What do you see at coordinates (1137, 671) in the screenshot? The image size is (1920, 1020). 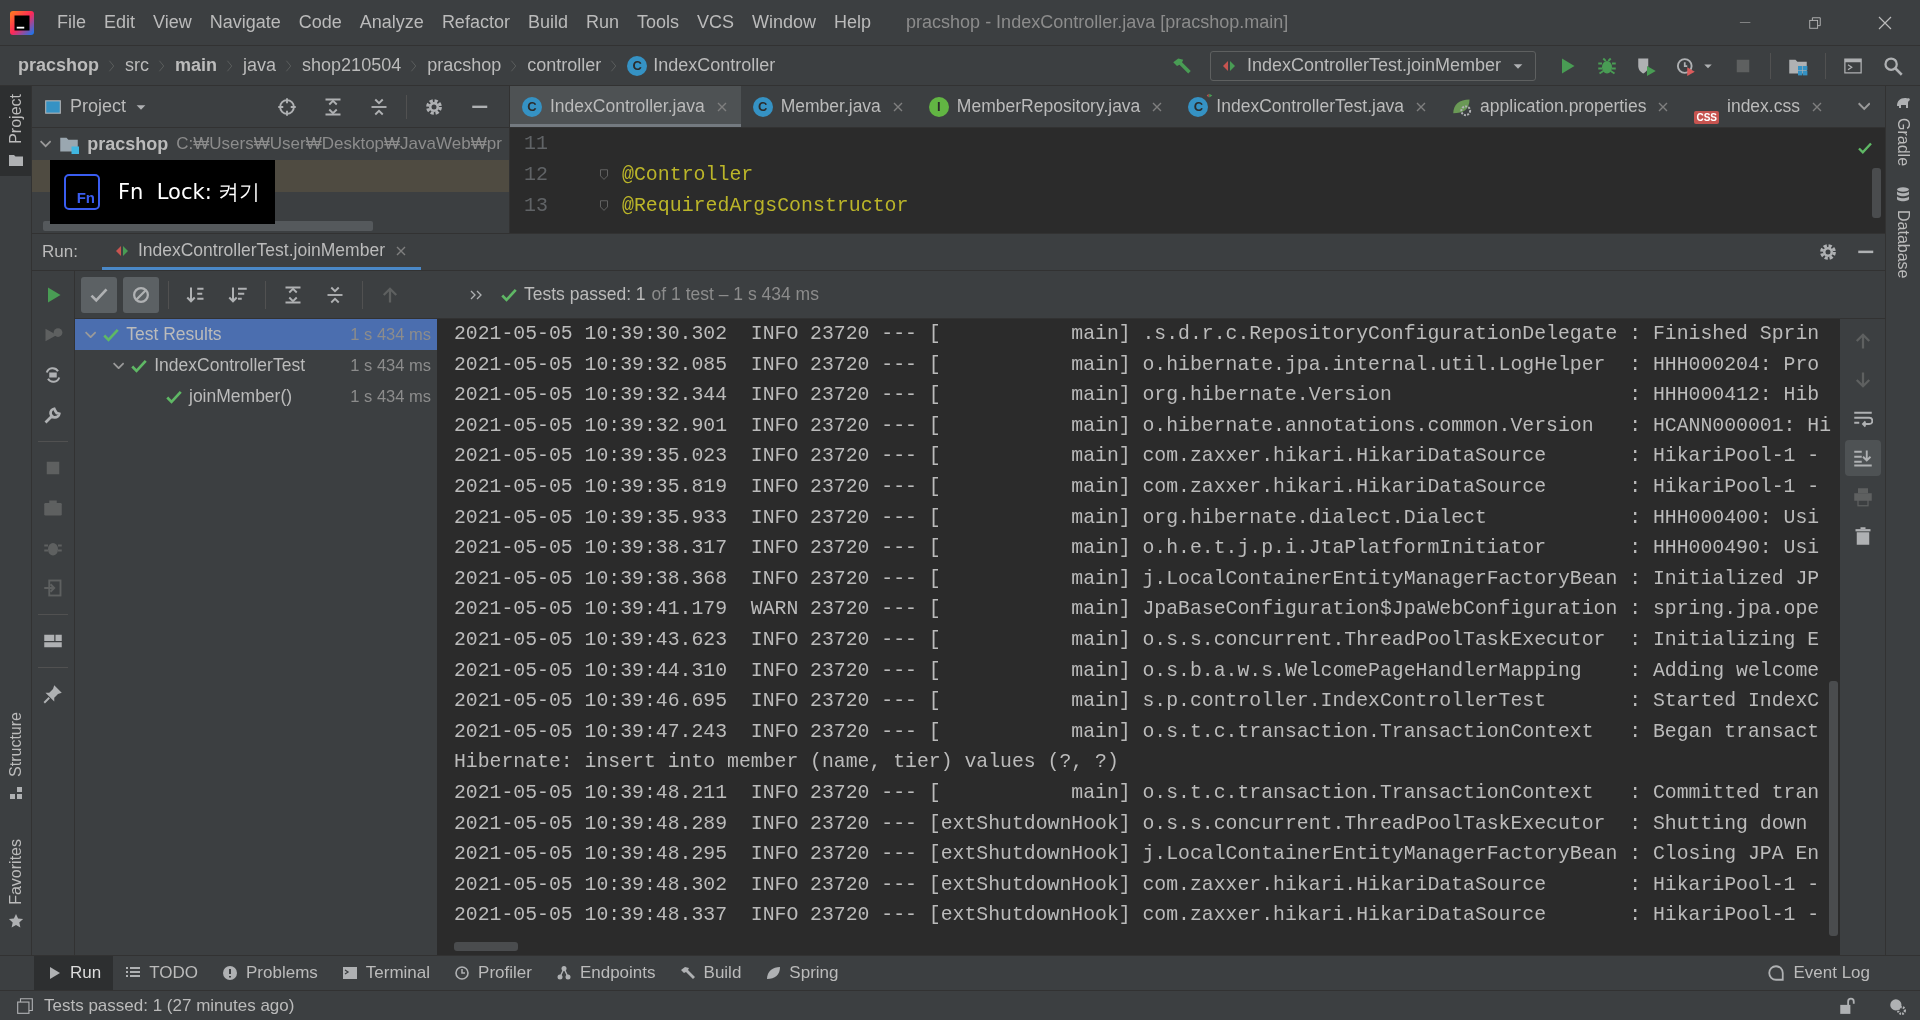 I see `console-line: 2021-05-05 10:39:44.310 INFO 23720 --- [ main] o.s.b.a.w.s.WelcomePageHandlerMapping : Adding welcome` at bounding box center [1137, 671].